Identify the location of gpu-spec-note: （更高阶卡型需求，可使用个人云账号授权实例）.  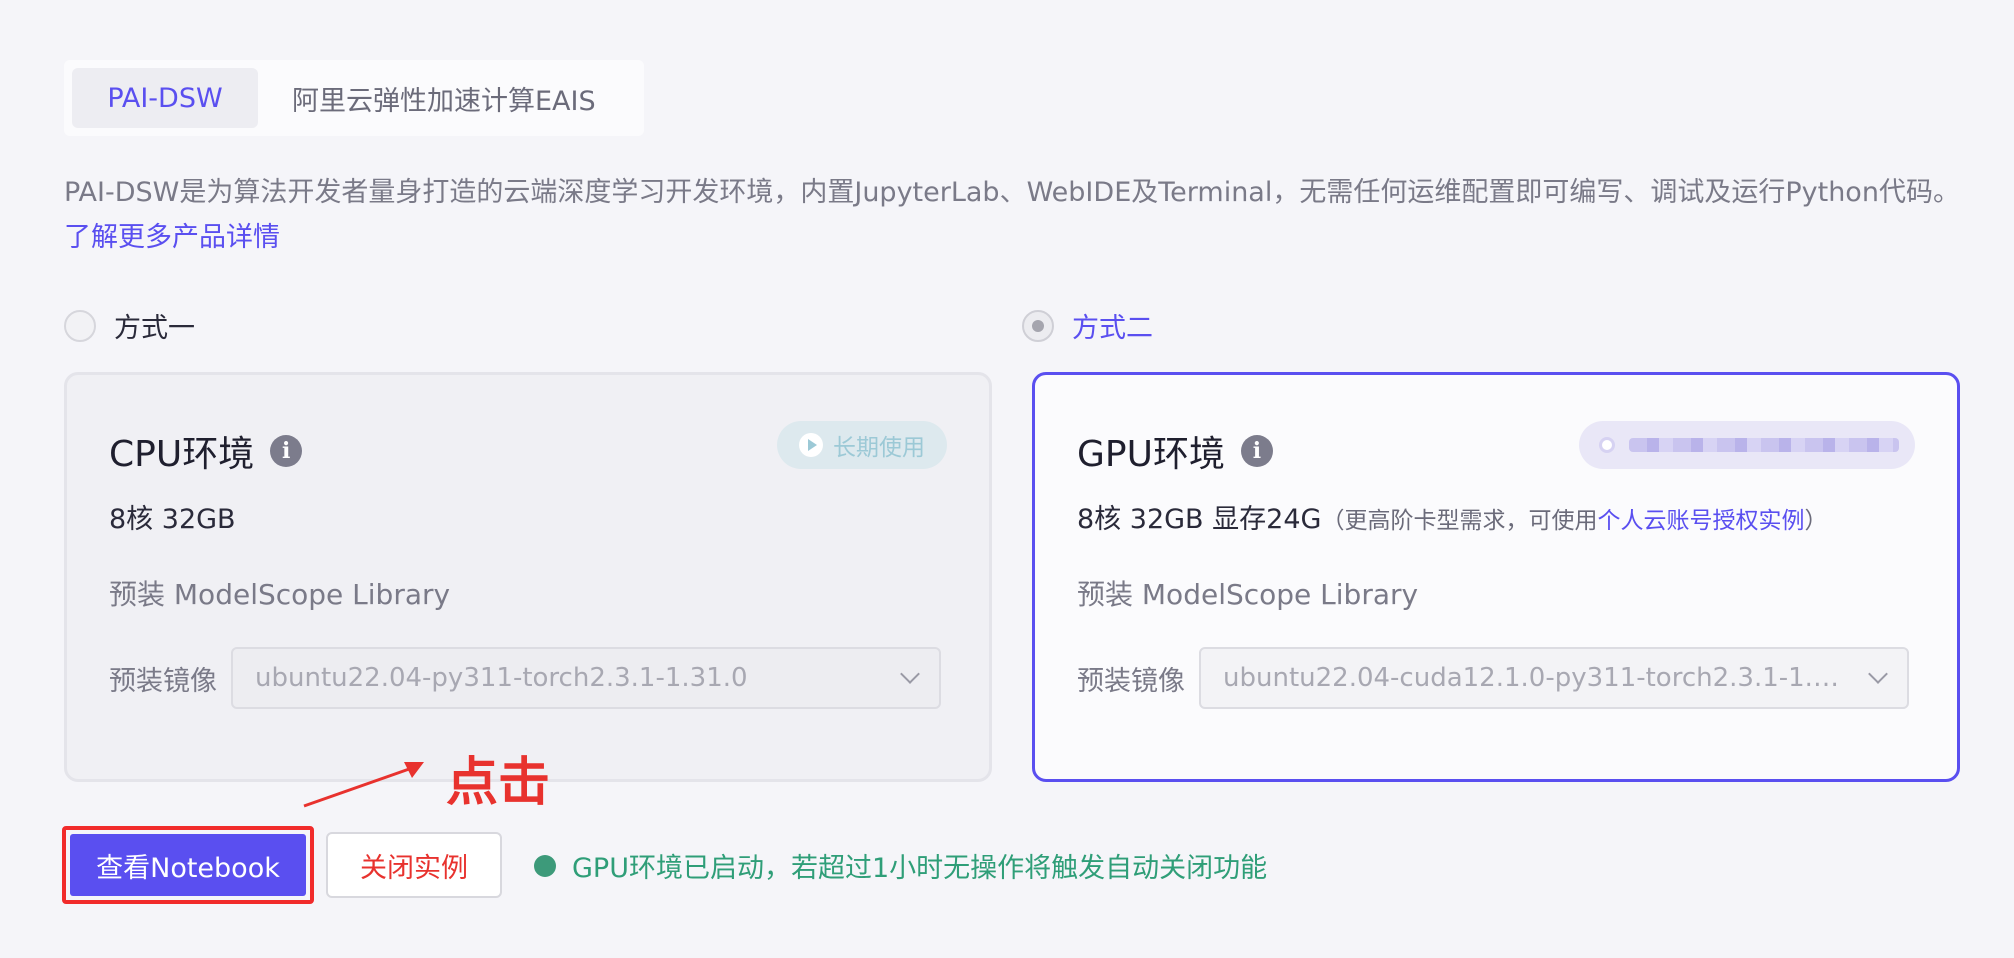
(1574, 521).